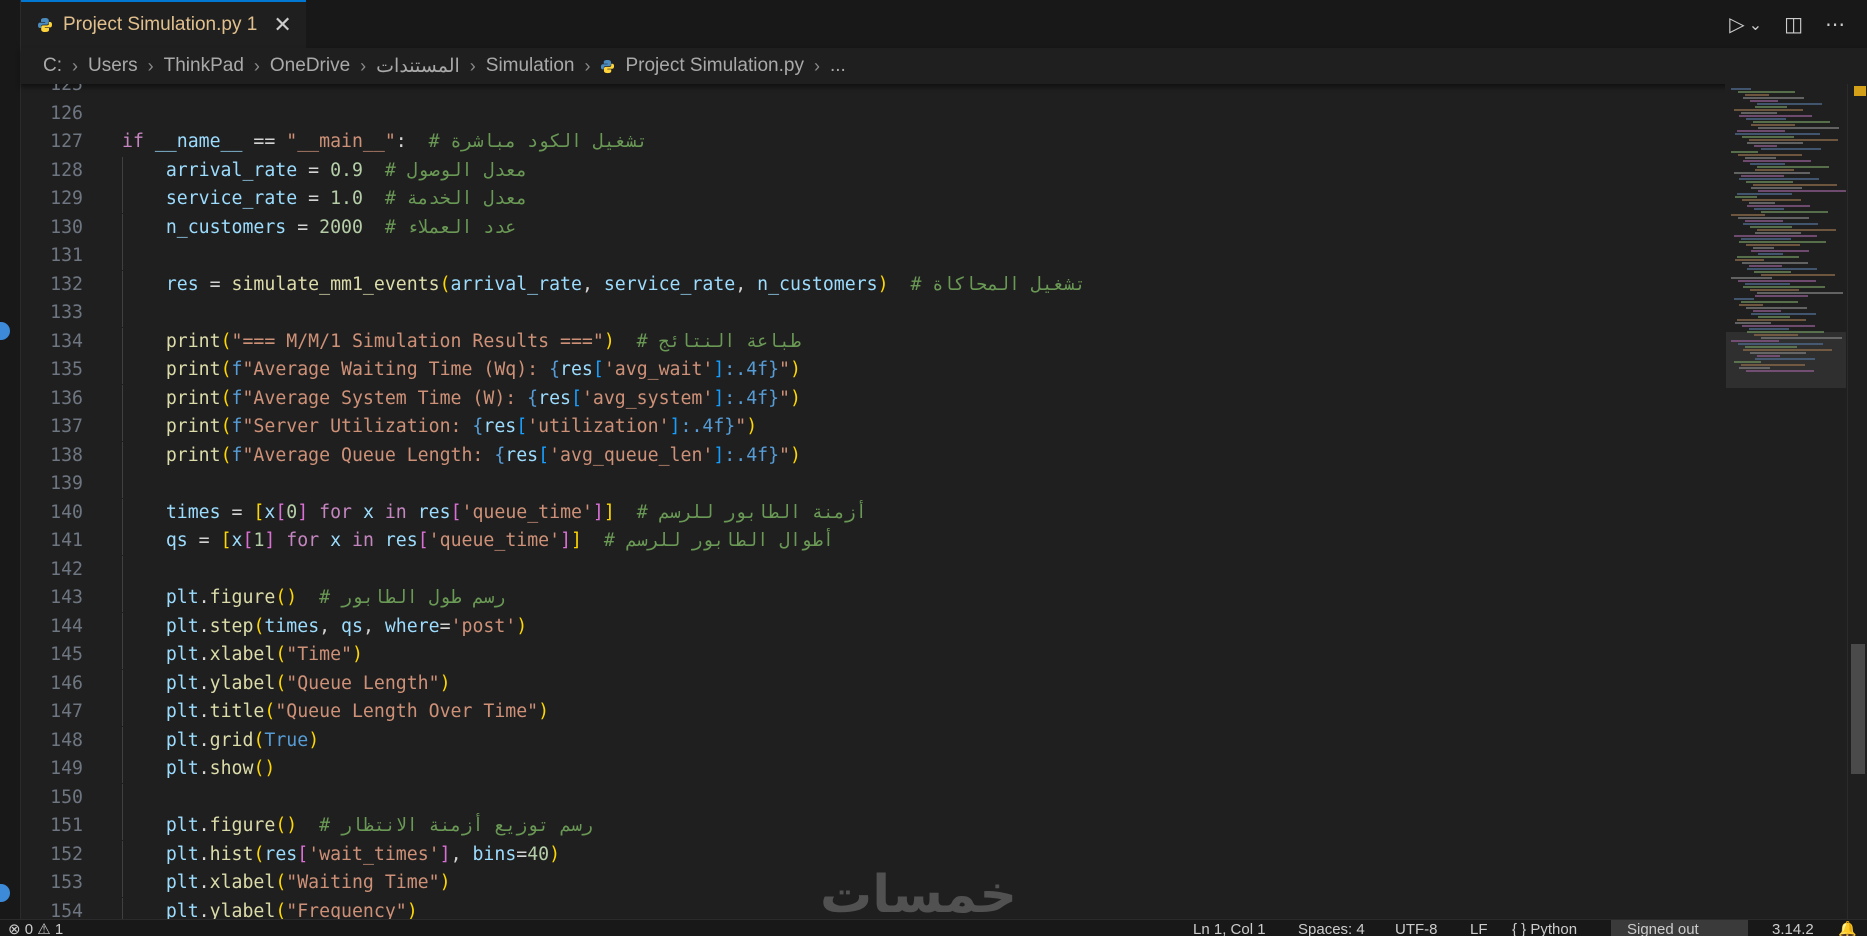 The width and height of the screenshot is (1867, 936). What do you see at coordinates (66, 540) in the screenshot?
I see `line-number: 141` at bounding box center [66, 540].